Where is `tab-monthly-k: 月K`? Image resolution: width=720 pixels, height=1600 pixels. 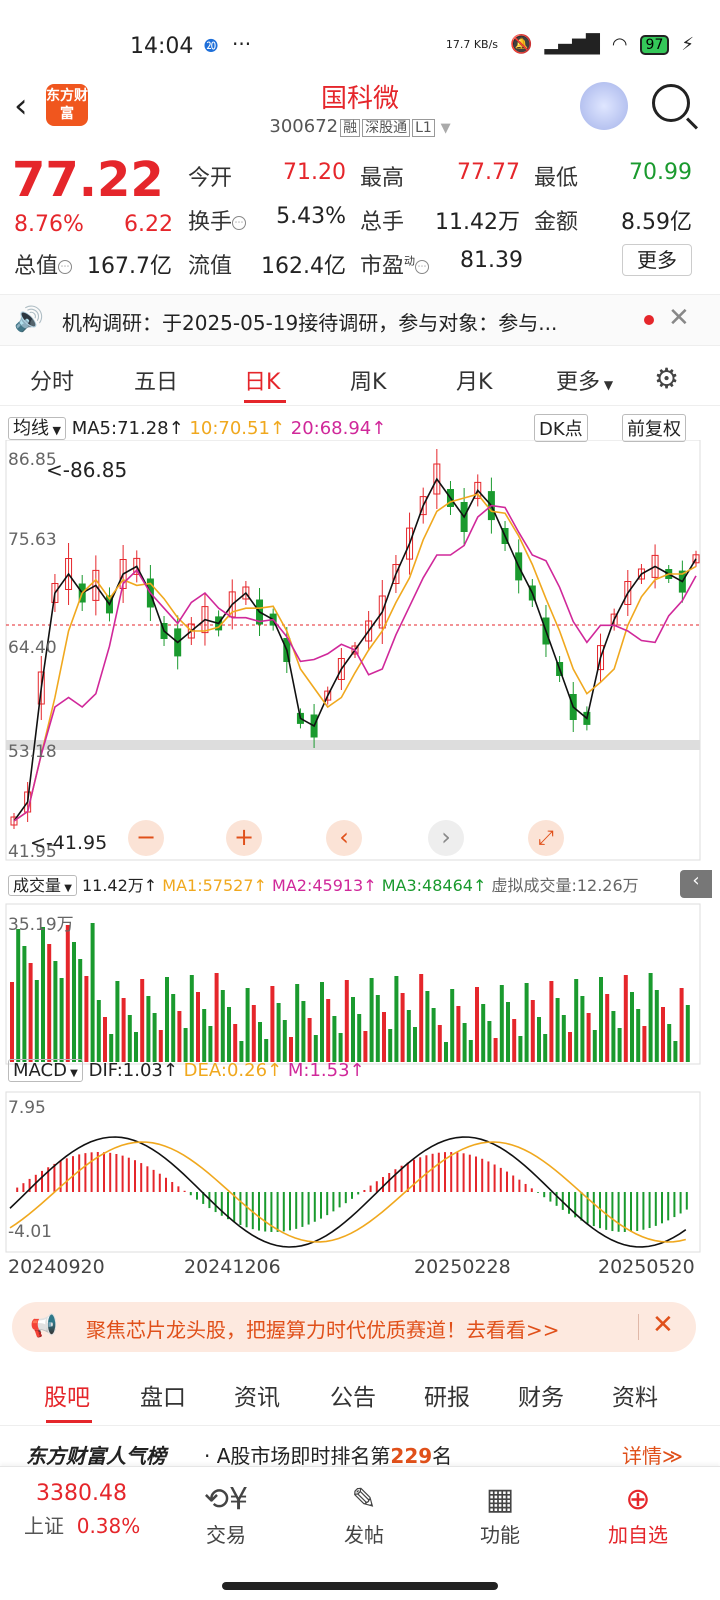 tab-monthly-k: 月K is located at coordinates (474, 380).